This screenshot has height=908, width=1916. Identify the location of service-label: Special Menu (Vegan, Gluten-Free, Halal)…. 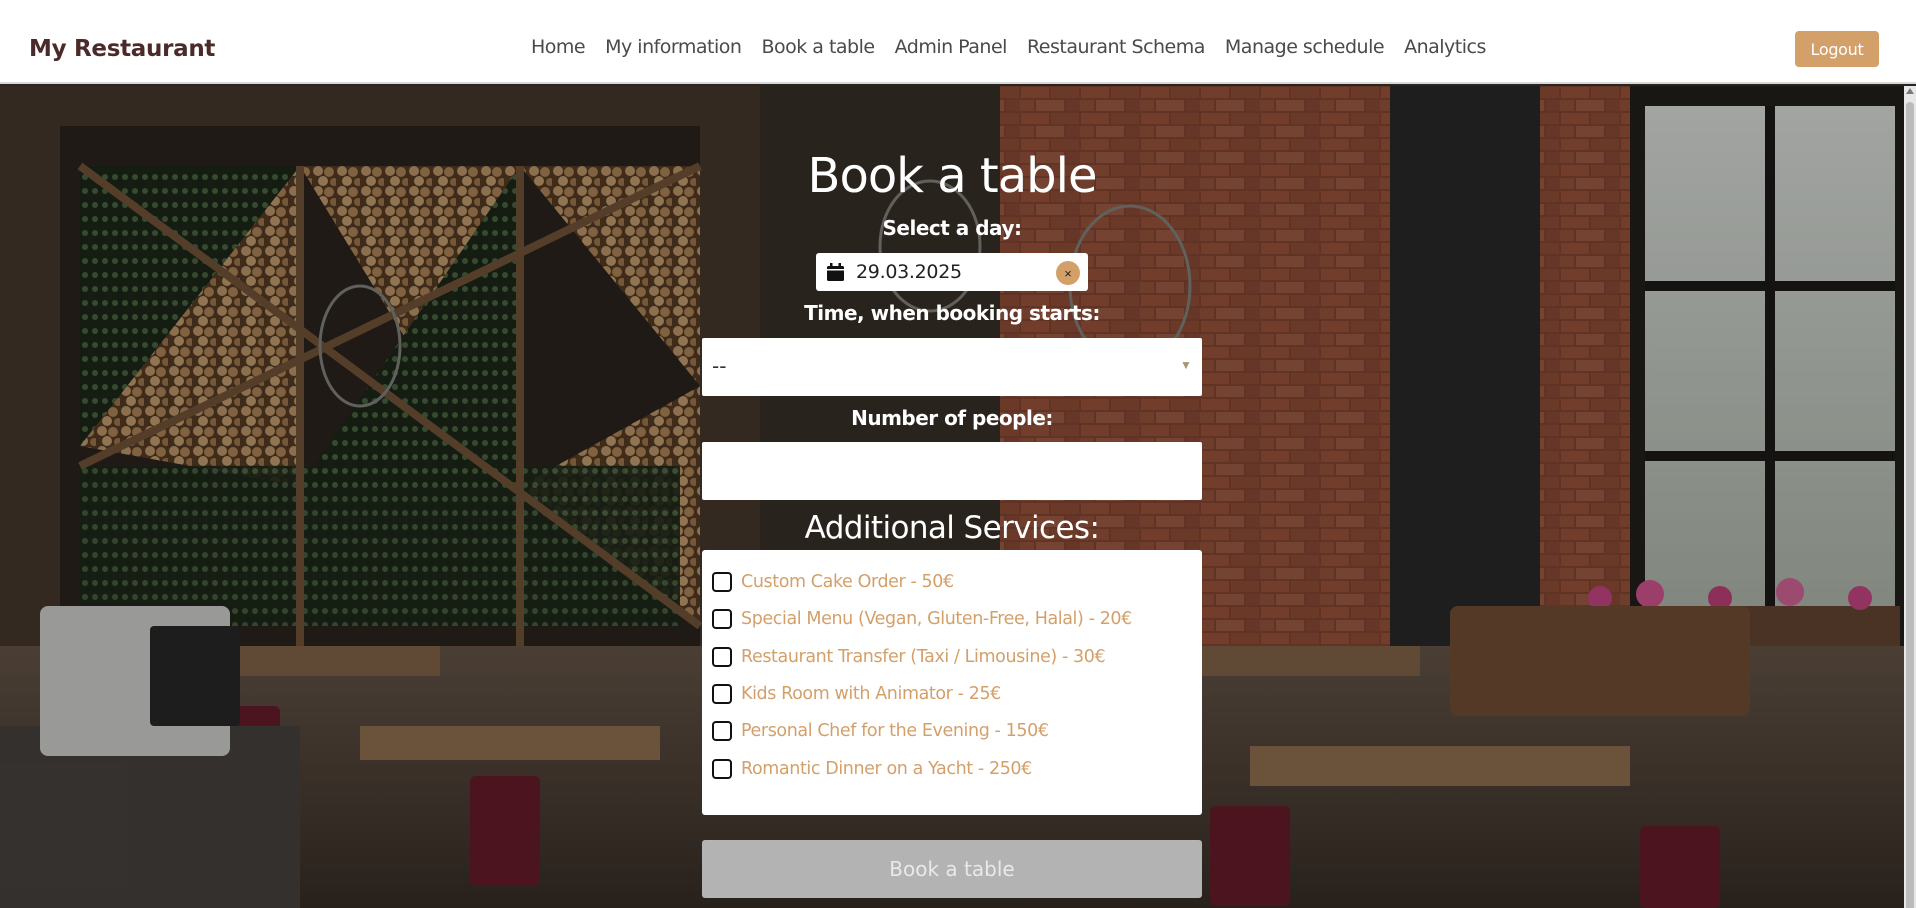
(936, 619).